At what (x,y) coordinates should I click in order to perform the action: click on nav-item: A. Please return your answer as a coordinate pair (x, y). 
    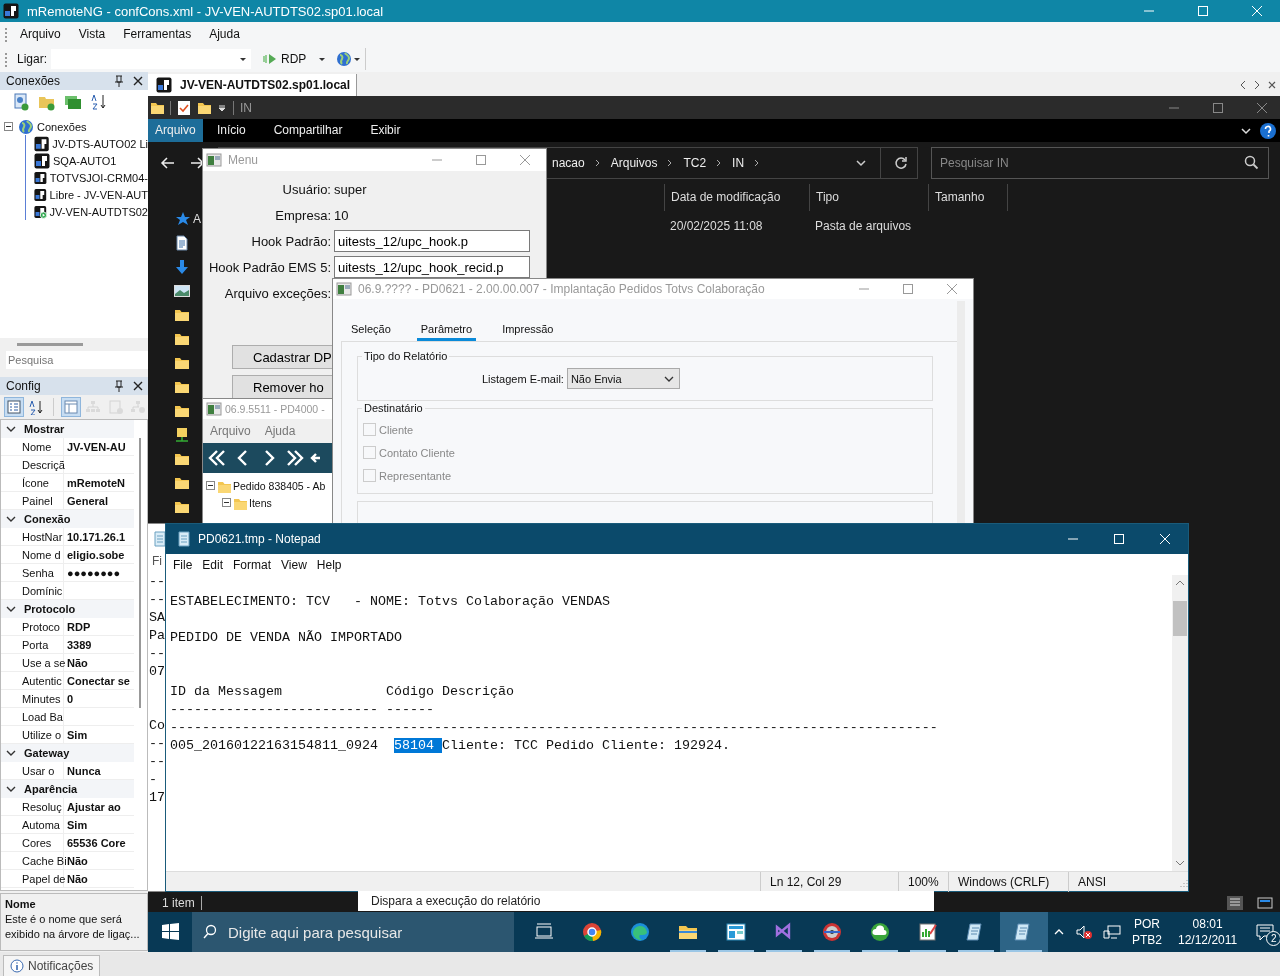
    Looking at the image, I should click on (197, 219).